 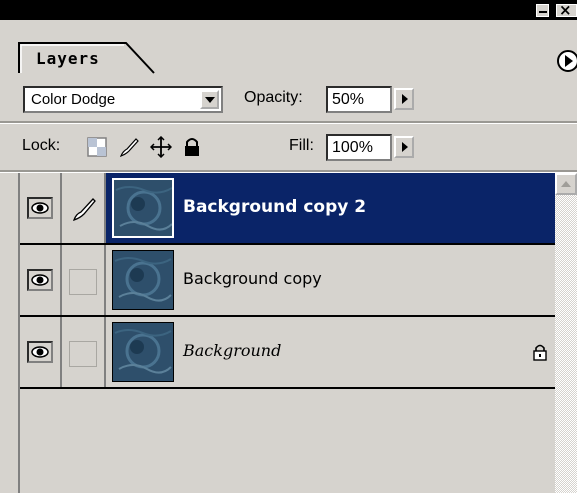 What do you see at coordinates (73, 99) in the screenshot?
I see `blend-mode-value: Color Dodge` at bounding box center [73, 99].